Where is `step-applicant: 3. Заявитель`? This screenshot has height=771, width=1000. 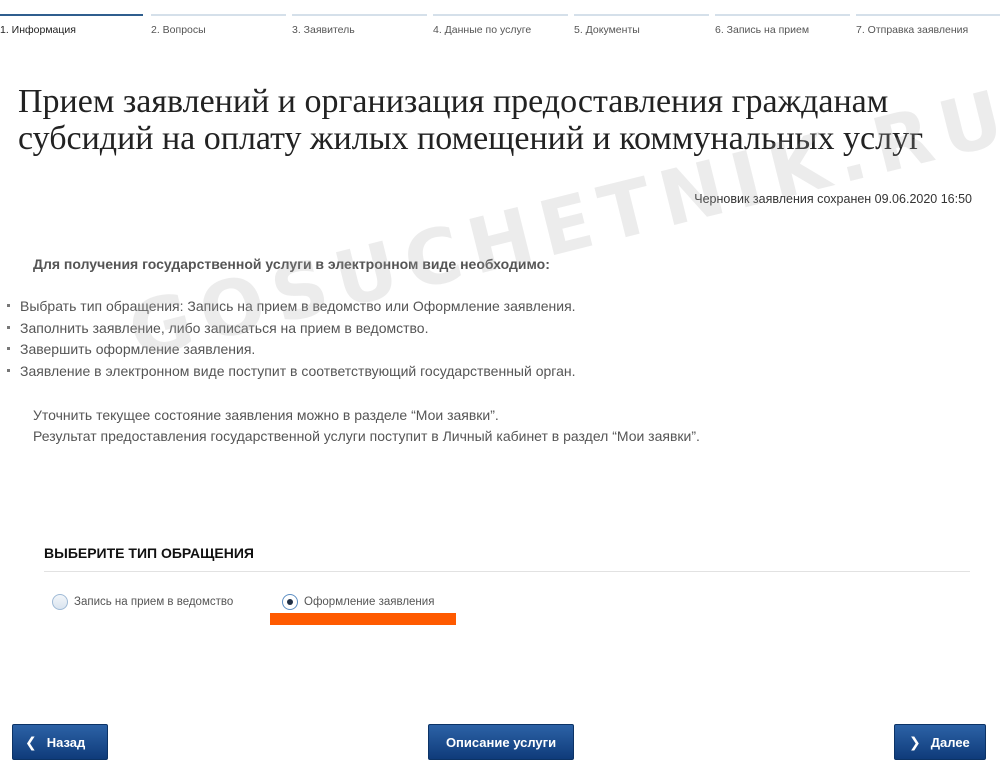
step-applicant: 3. Заявитель is located at coordinates (359, 26).